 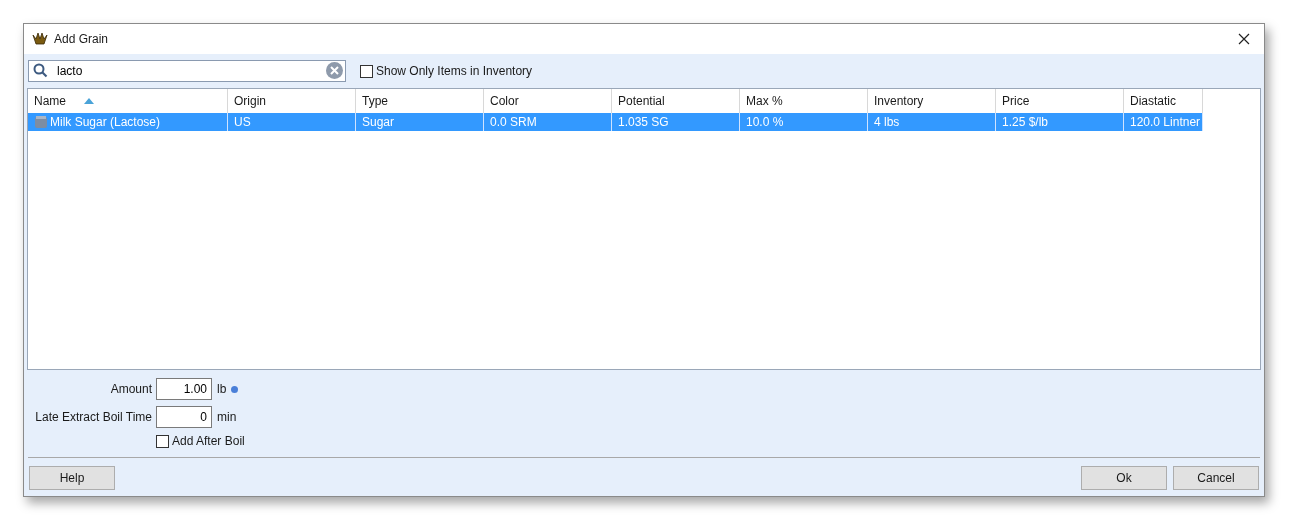 What do you see at coordinates (187, 71) in the screenshot?
I see `search-field: lacto` at bounding box center [187, 71].